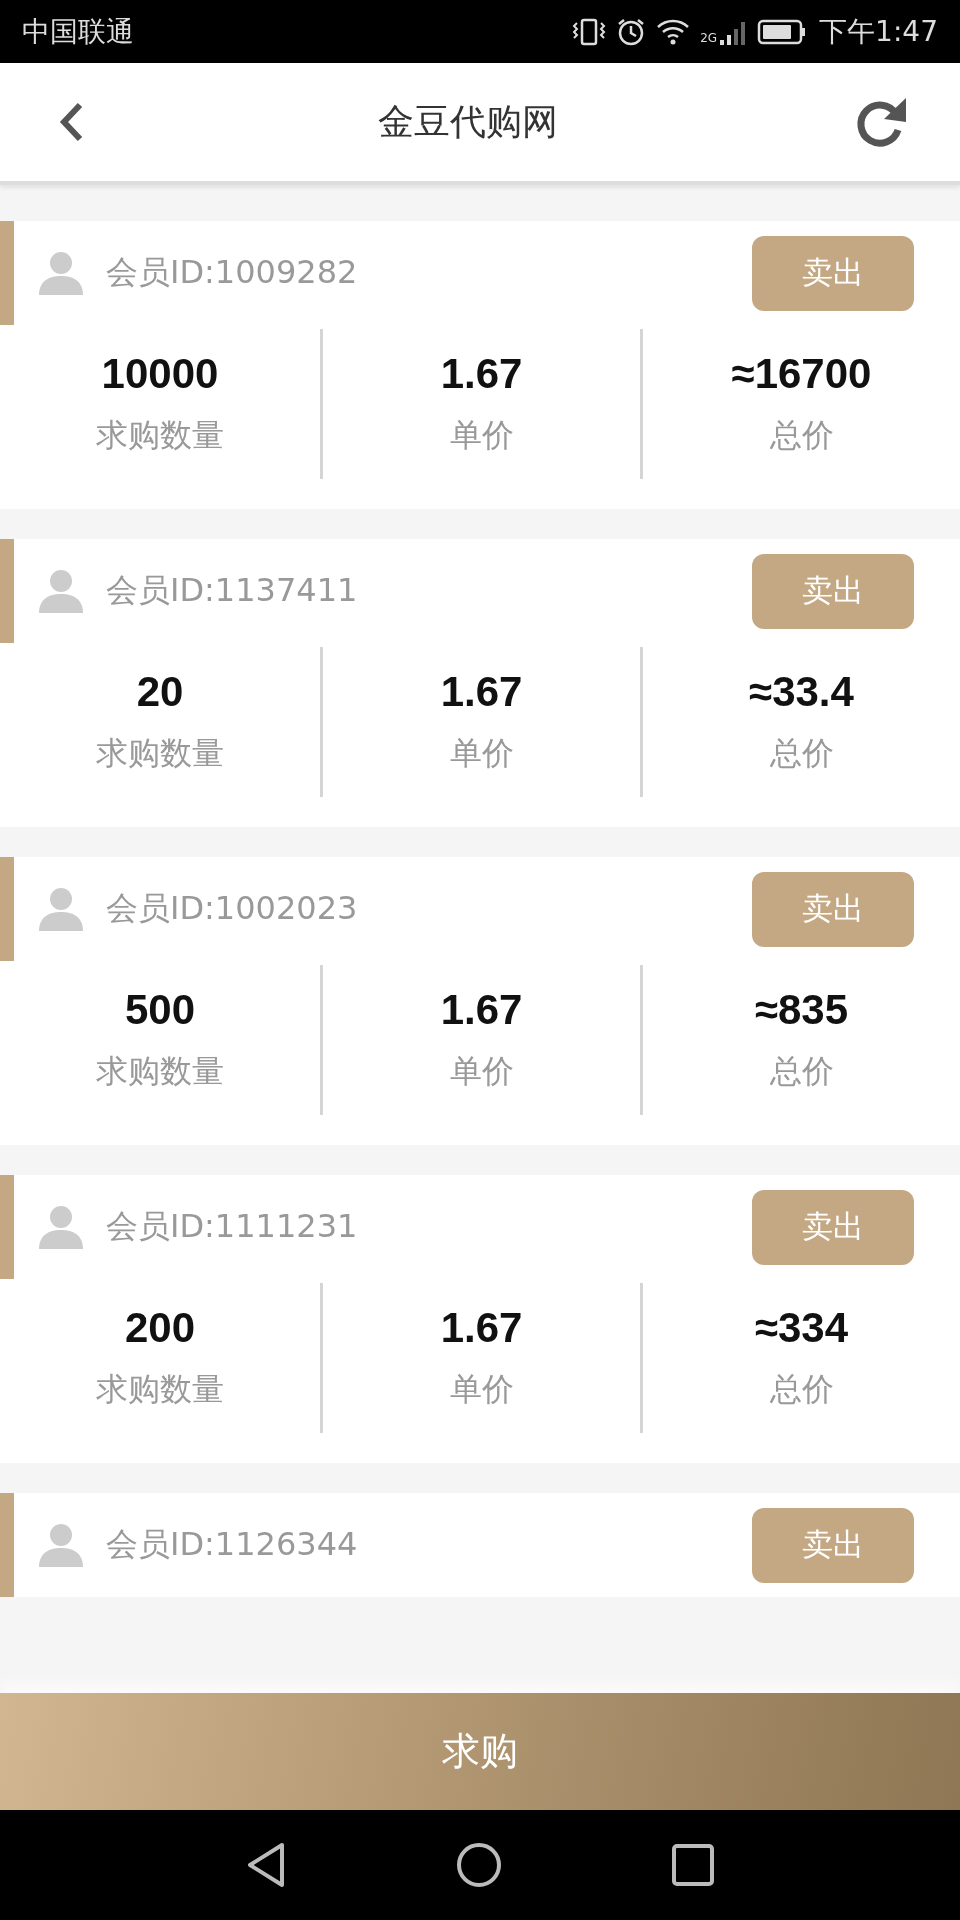 This screenshot has width=960, height=1920. I want to click on home-icon, so click(479, 1865).